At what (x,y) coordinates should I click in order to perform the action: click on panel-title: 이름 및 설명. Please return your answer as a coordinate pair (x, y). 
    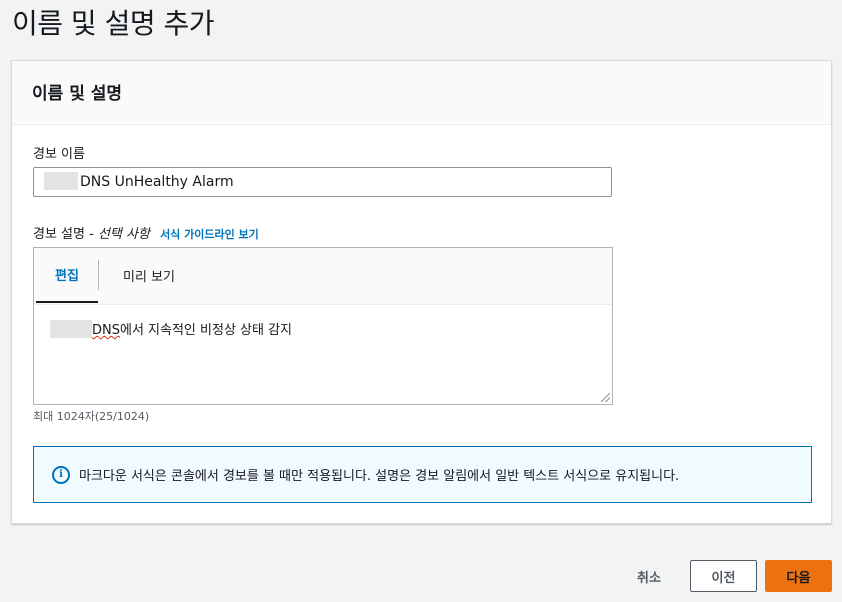
    Looking at the image, I should click on (77, 94).